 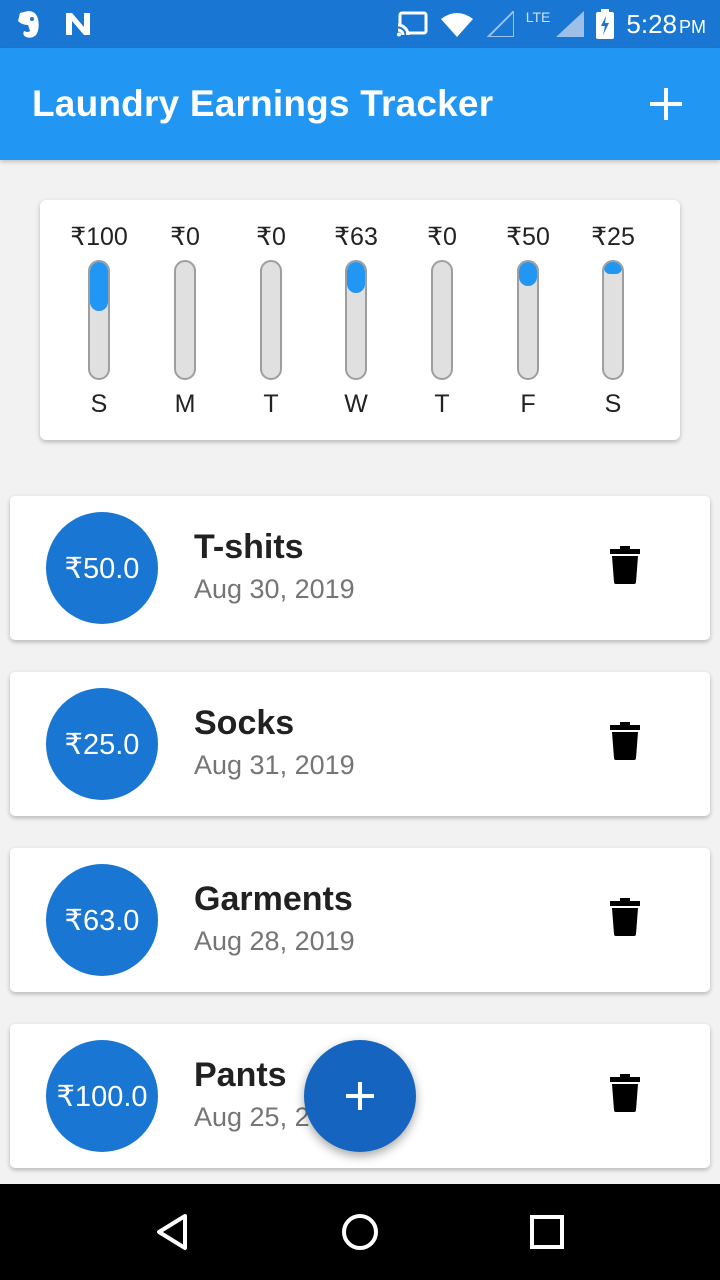 I want to click on amount-avatar: ₹63.0, so click(x=102, y=920).